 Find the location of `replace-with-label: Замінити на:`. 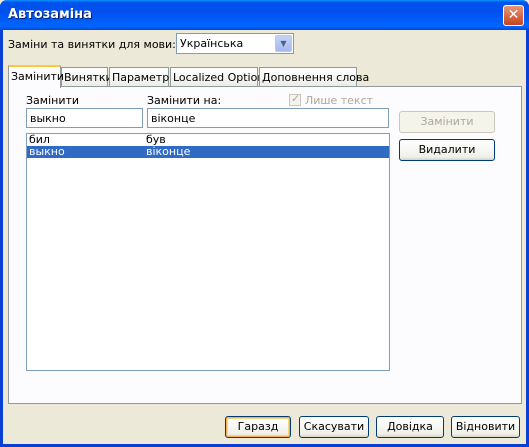

replace-with-label: Замінити на: is located at coordinates (184, 100).